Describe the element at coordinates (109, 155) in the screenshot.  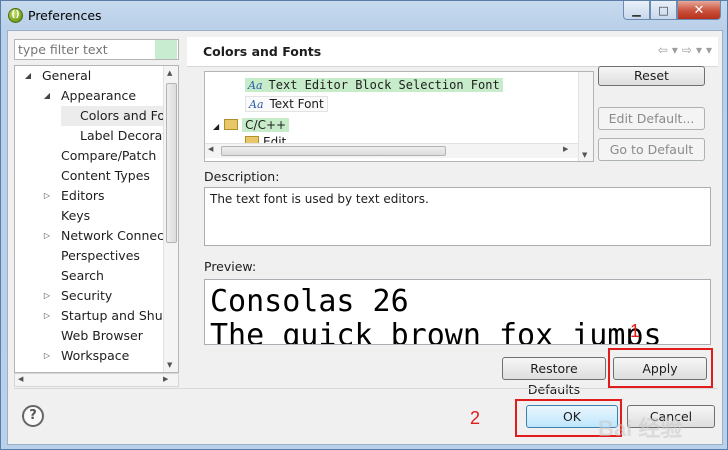
I see `tree-item-label: Compare/Patch` at that location.